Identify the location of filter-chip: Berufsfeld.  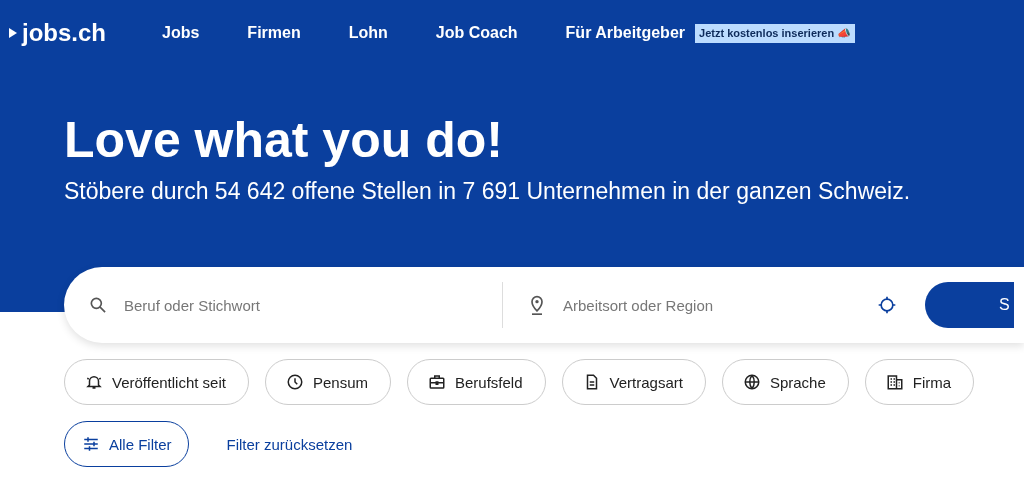
(476, 382).